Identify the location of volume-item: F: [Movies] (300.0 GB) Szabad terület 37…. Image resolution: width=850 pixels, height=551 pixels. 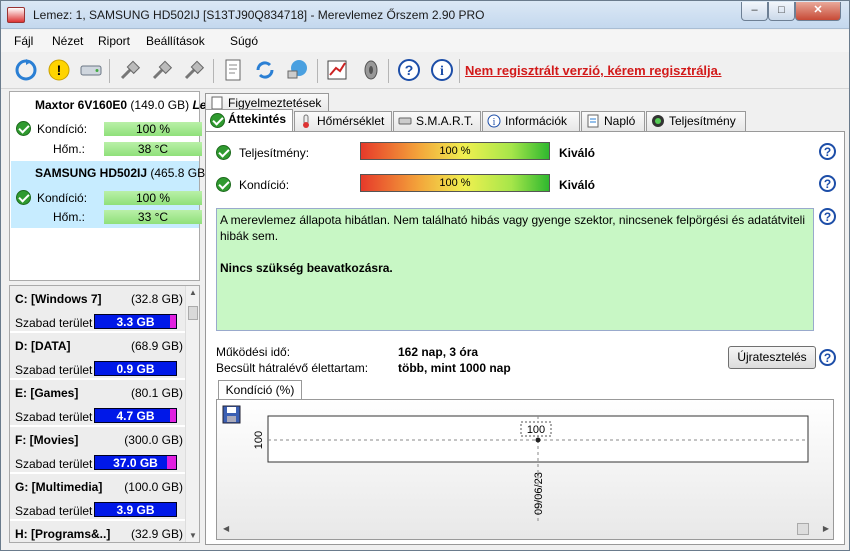
(98, 450).